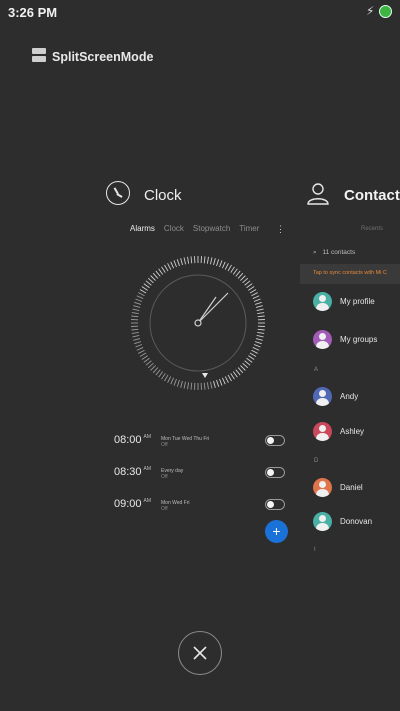 This screenshot has width=400, height=711. Describe the element at coordinates (349, 396) in the screenshot. I see `contact-name: Andy` at that location.